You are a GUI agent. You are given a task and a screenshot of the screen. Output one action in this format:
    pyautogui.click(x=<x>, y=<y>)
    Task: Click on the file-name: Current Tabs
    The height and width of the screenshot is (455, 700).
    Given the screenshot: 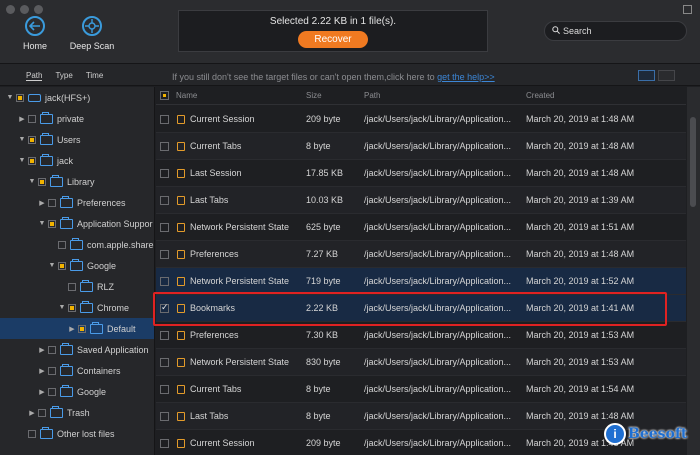 What is the action you would take?
    pyautogui.click(x=216, y=146)
    